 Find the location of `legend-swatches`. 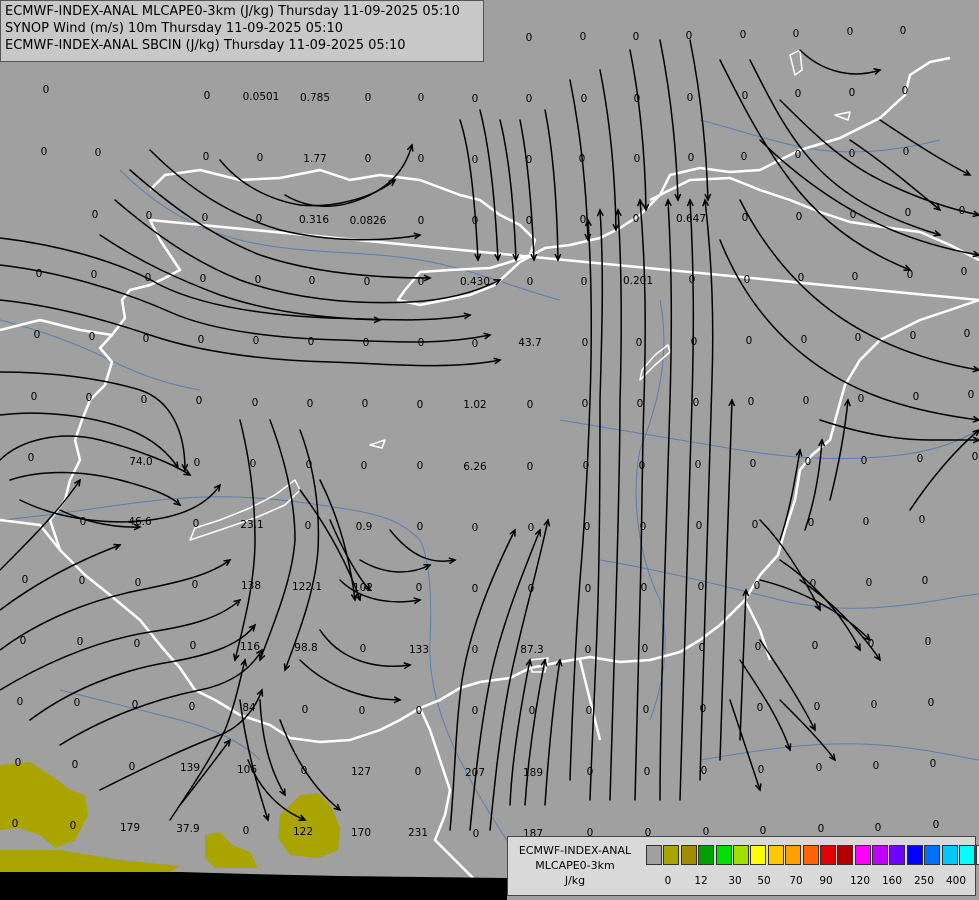

legend-swatches is located at coordinates (812, 855).